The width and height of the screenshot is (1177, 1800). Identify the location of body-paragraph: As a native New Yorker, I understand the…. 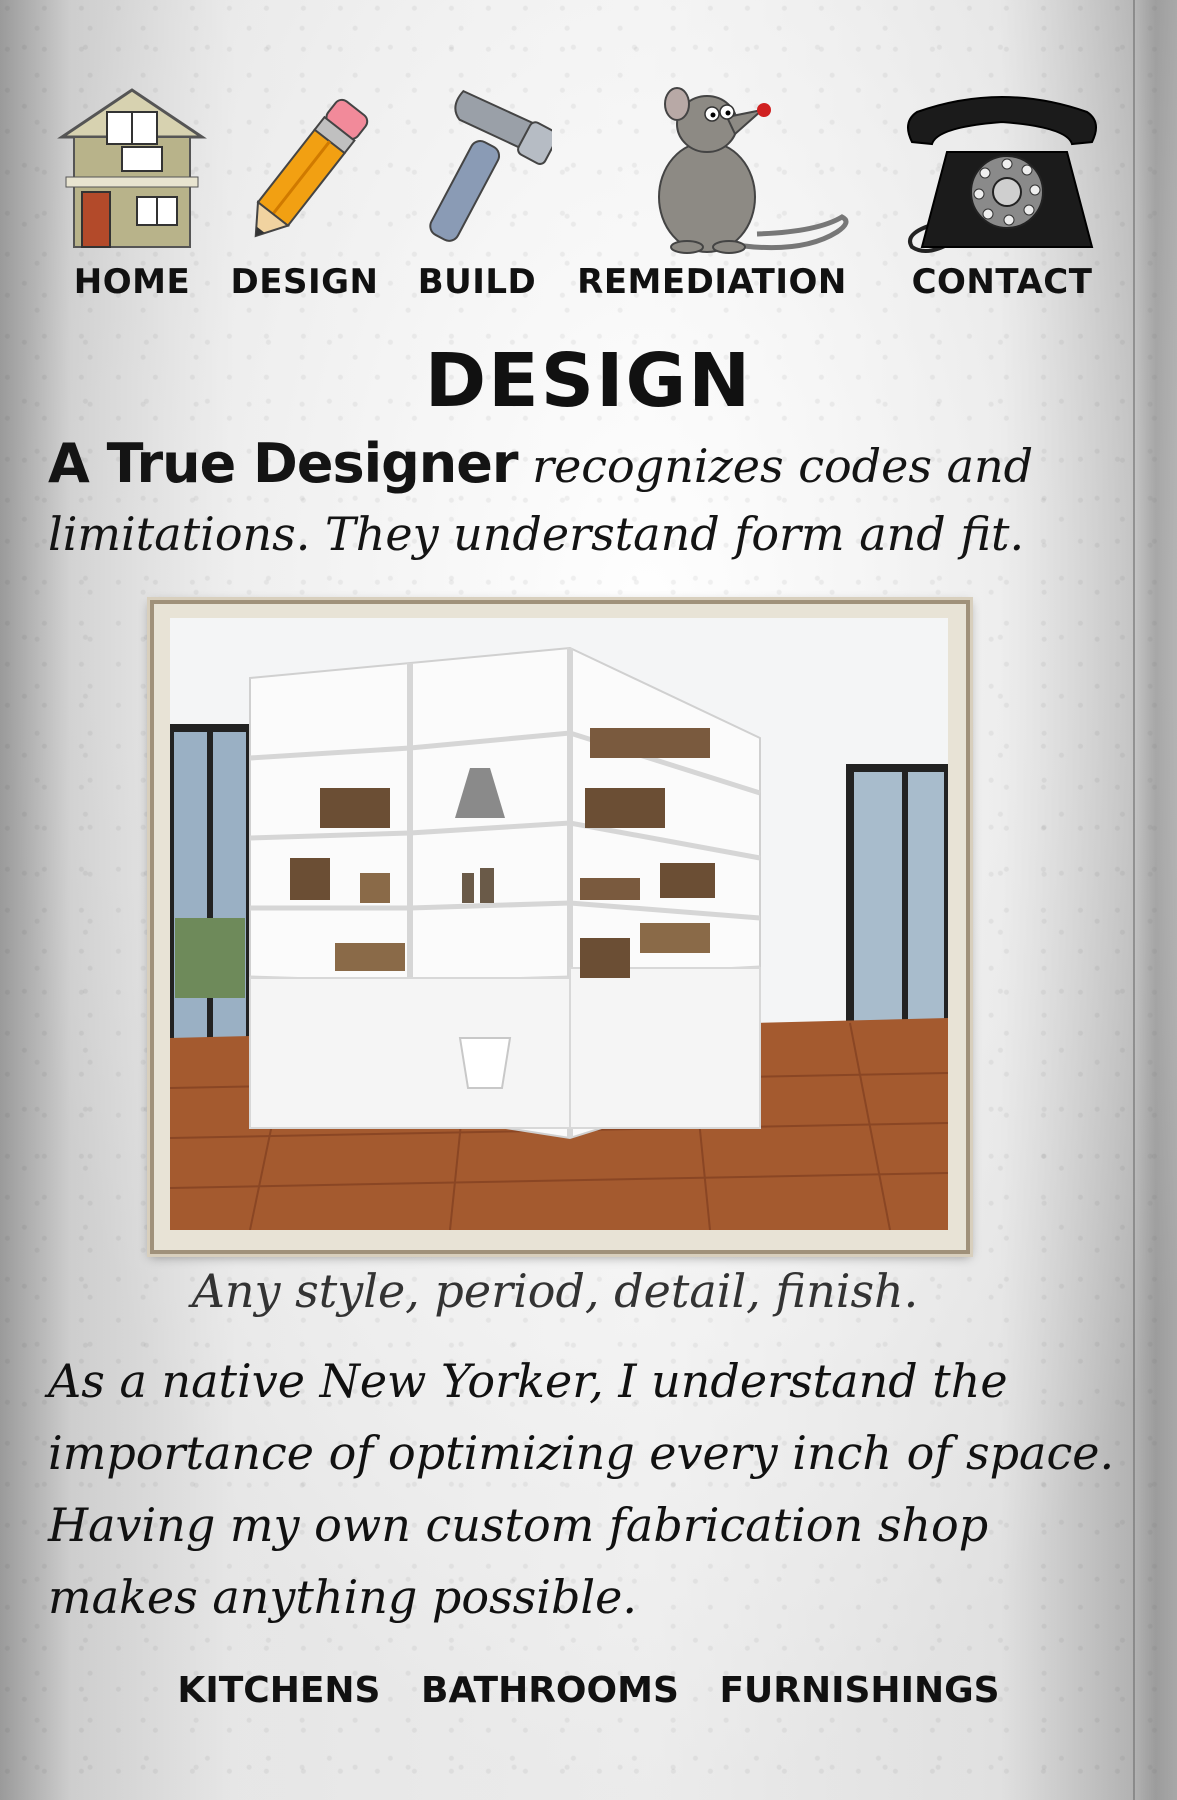
(581, 1489).